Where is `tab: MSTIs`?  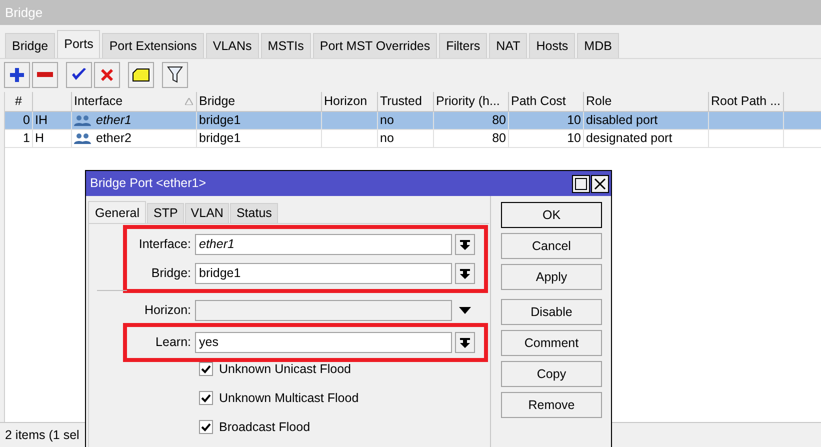 tab: MSTIs is located at coordinates (285, 45).